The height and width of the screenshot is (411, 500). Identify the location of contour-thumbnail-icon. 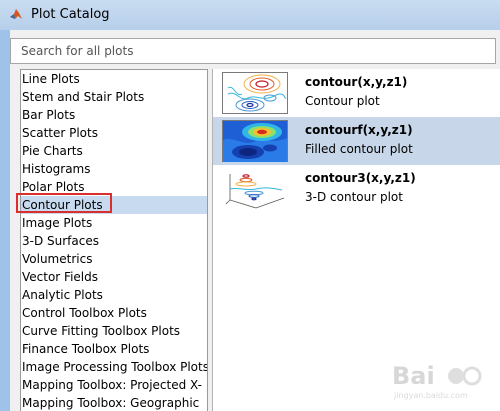
(255, 93).